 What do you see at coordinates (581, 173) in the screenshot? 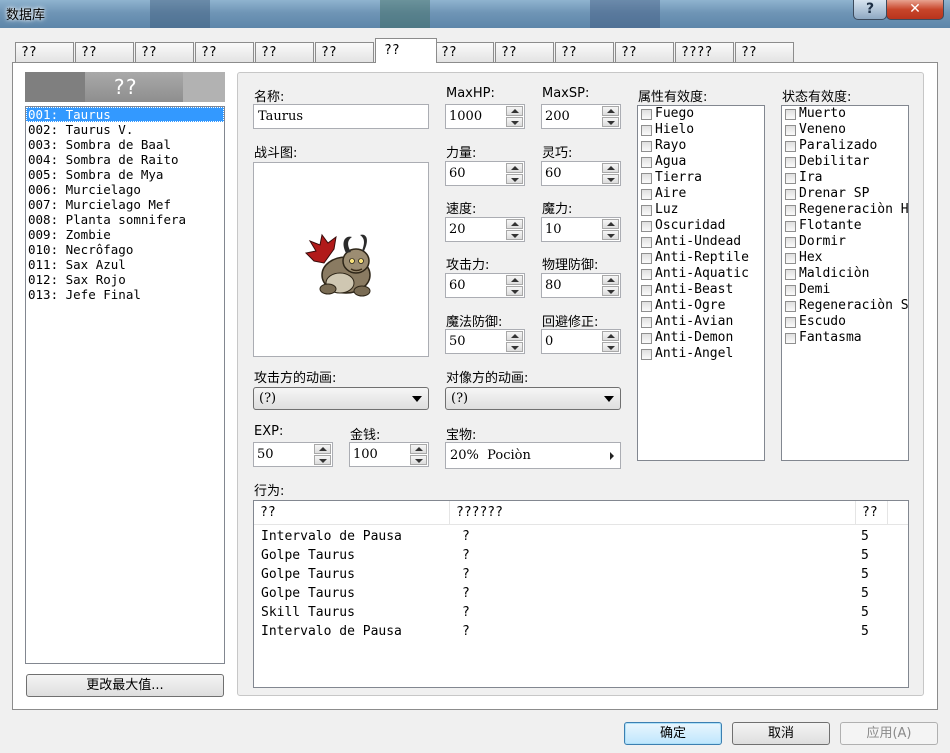
I see `dex-spinner: 60` at bounding box center [581, 173].